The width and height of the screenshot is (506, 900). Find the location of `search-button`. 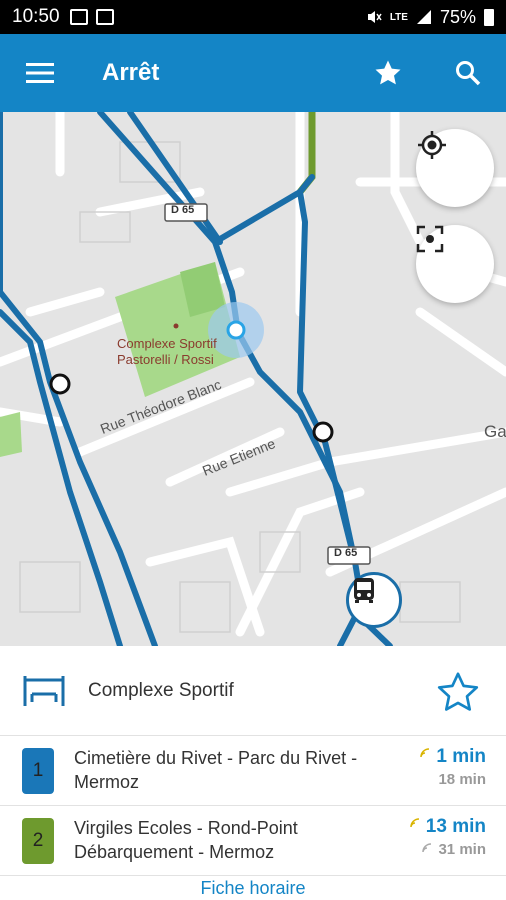

search-button is located at coordinates (468, 73).